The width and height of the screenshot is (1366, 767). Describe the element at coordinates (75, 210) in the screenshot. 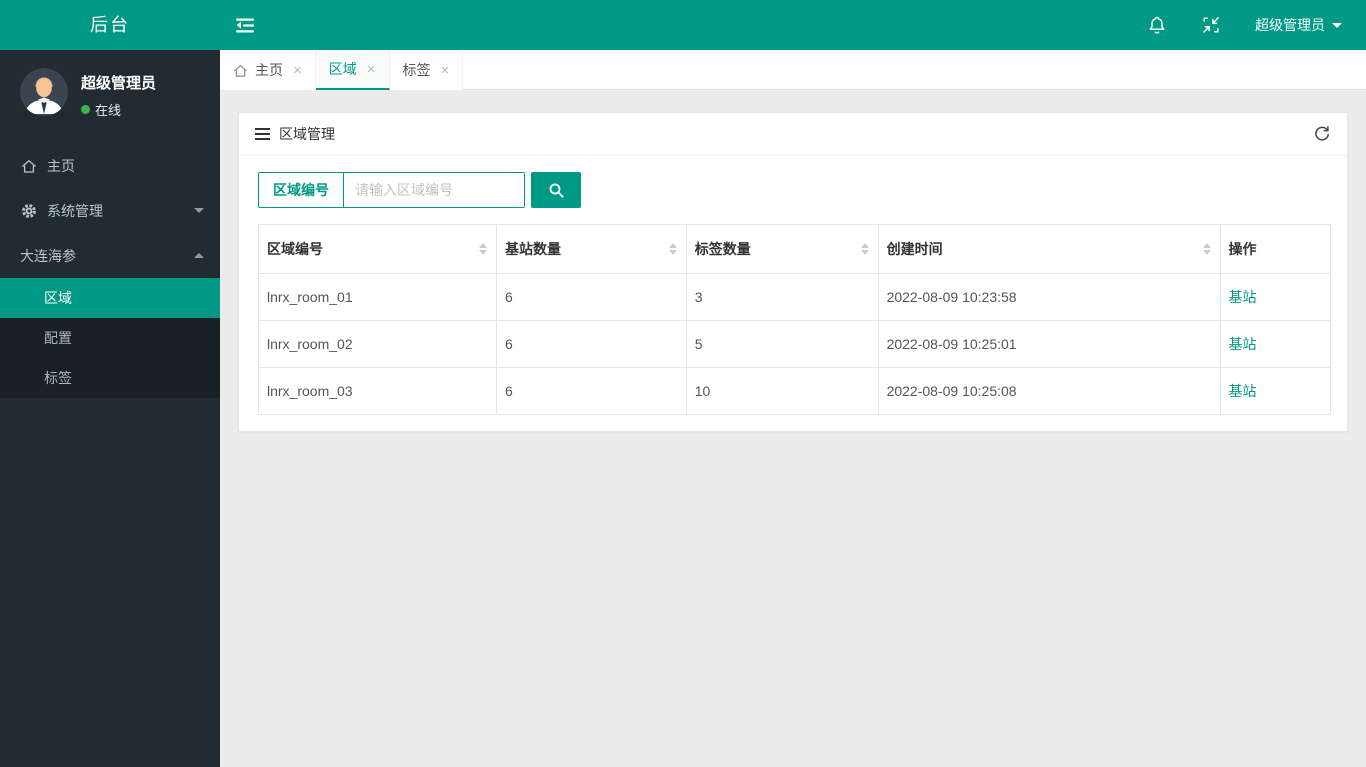

I see `sidebar-item-label: 系统管理` at that location.